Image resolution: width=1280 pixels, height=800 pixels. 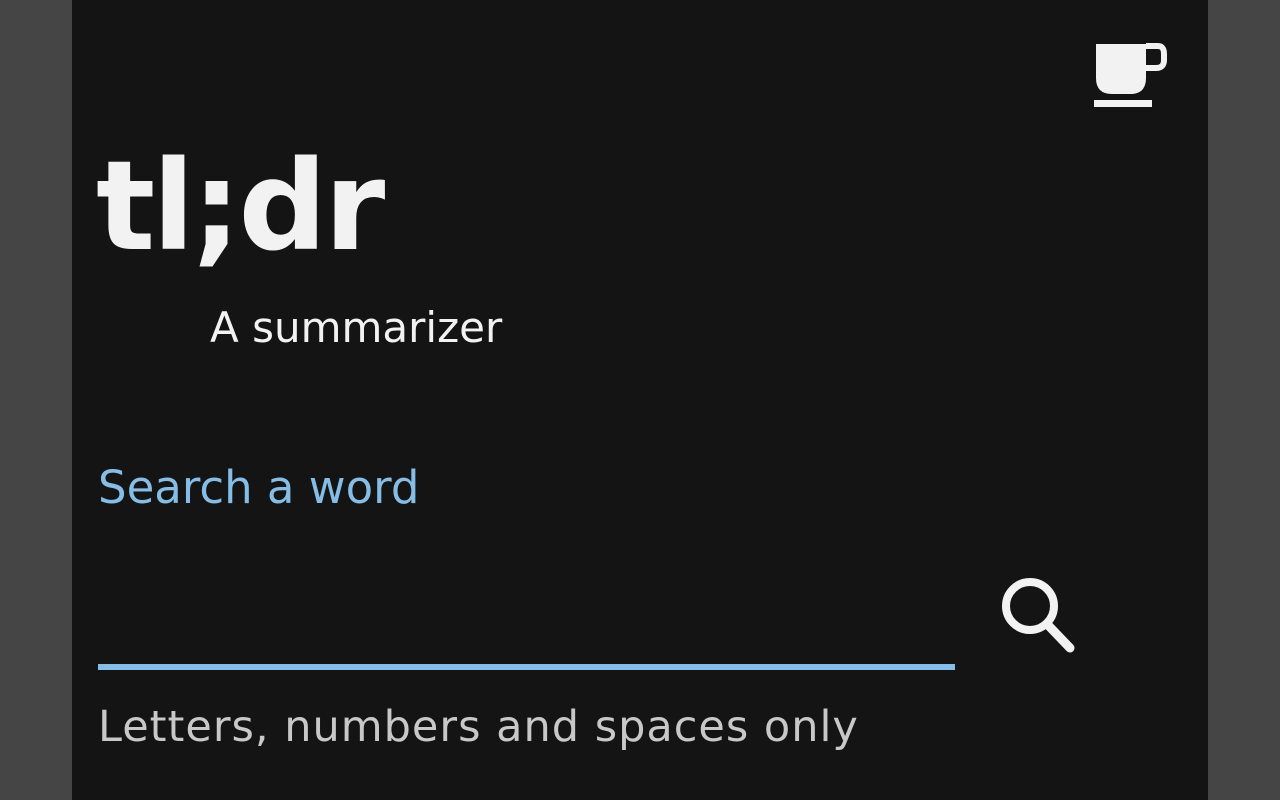 What do you see at coordinates (259, 487) in the screenshot?
I see `search-field-label: Search a word` at bounding box center [259, 487].